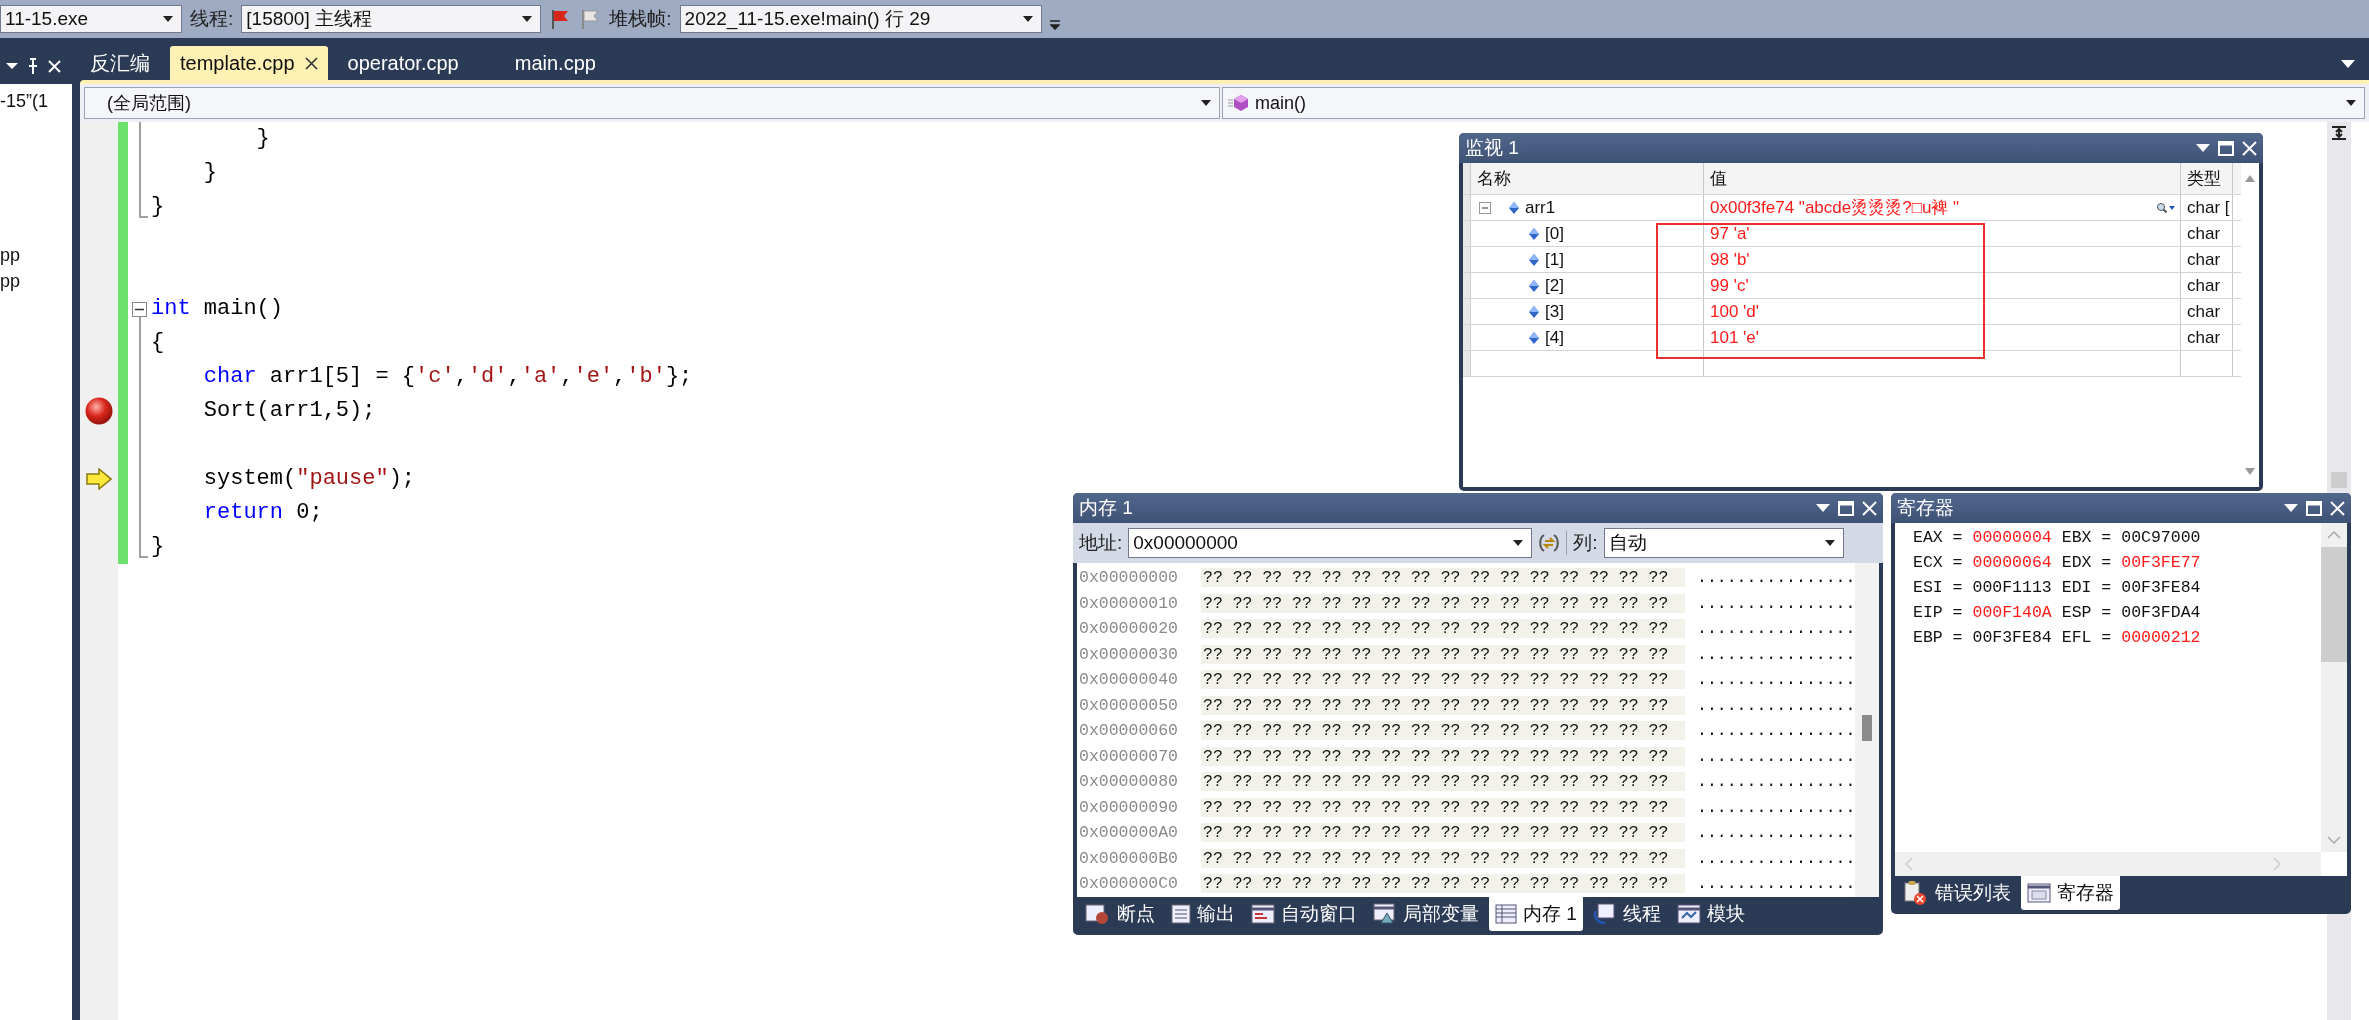 This screenshot has width=2369, height=1020. I want to click on variable-name: [0], so click(1554, 233).